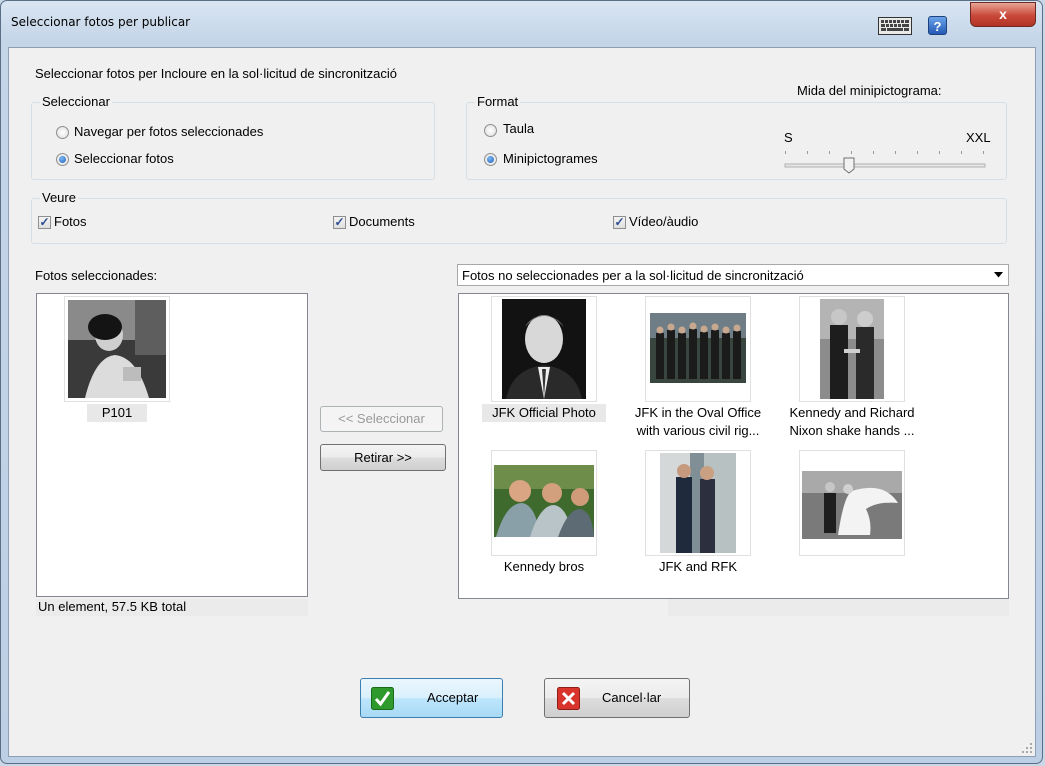  What do you see at coordinates (96, 275) in the screenshot?
I see `selected-photos-label: Fotos seleccionades:` at bounding box center [96, 275].